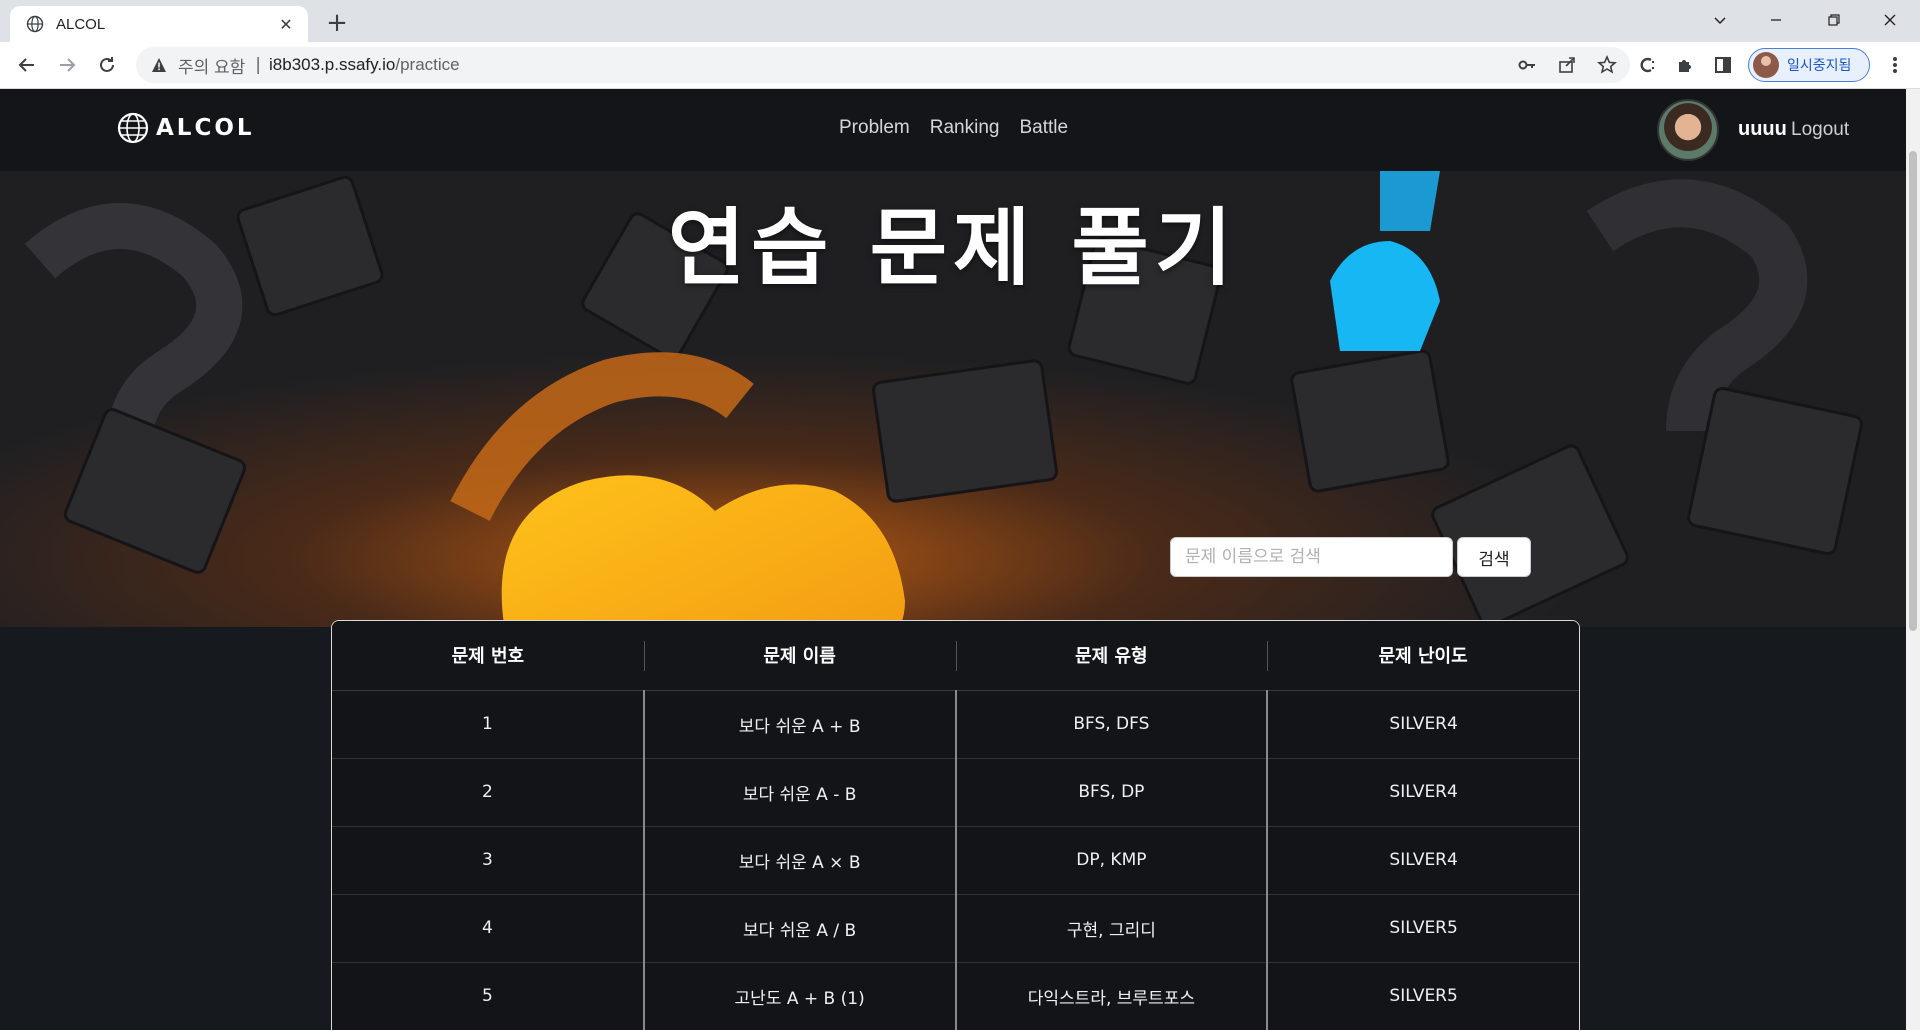  I want to click on column-header-number: 문제 번호, so click(488, 656).